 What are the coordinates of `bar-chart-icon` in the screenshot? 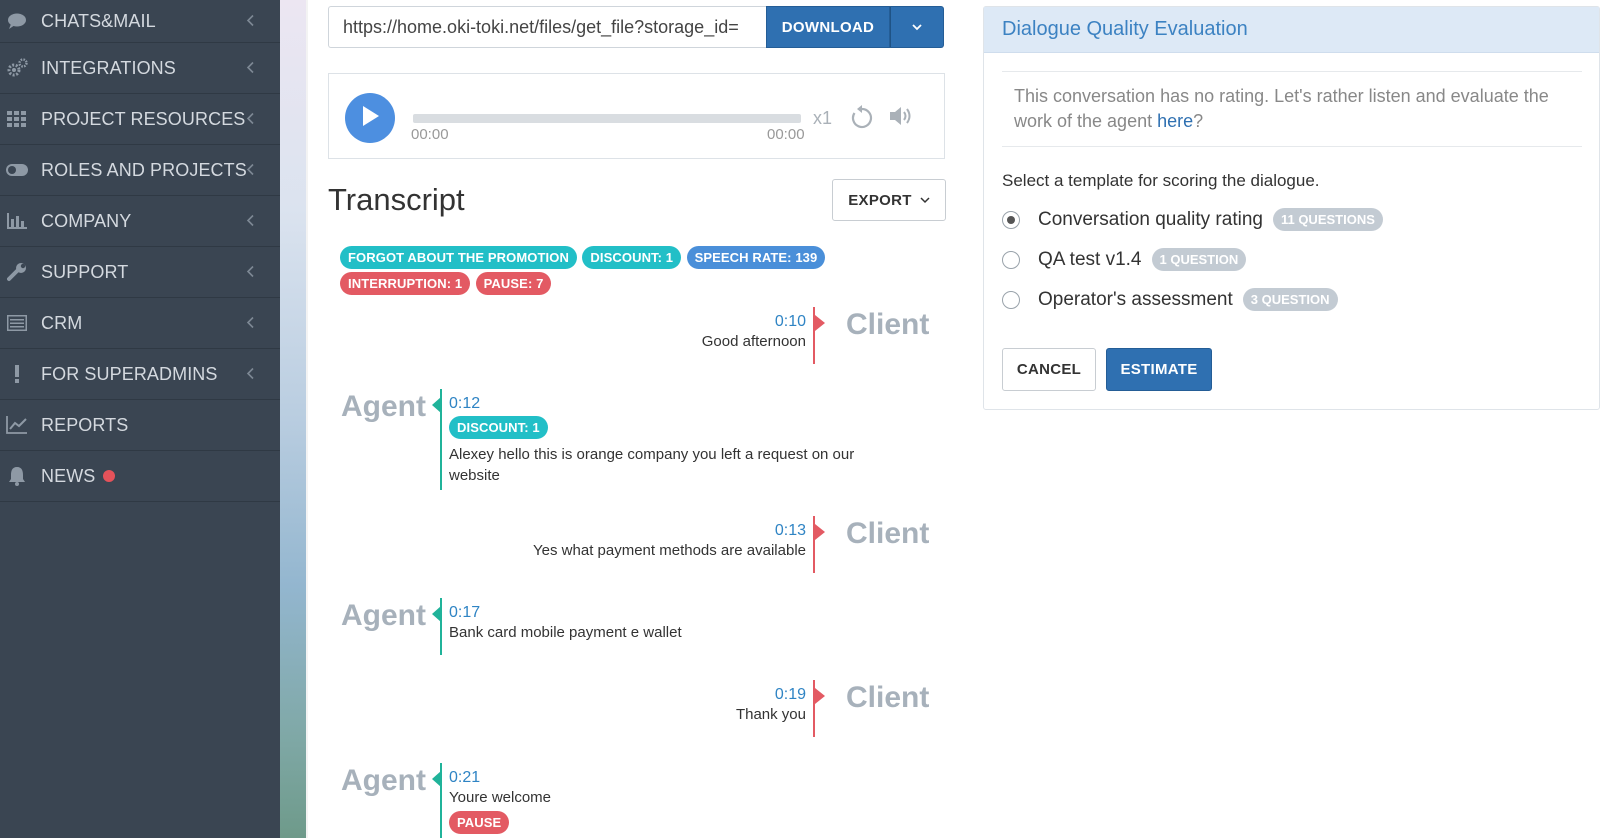 It's located at (17, 221).